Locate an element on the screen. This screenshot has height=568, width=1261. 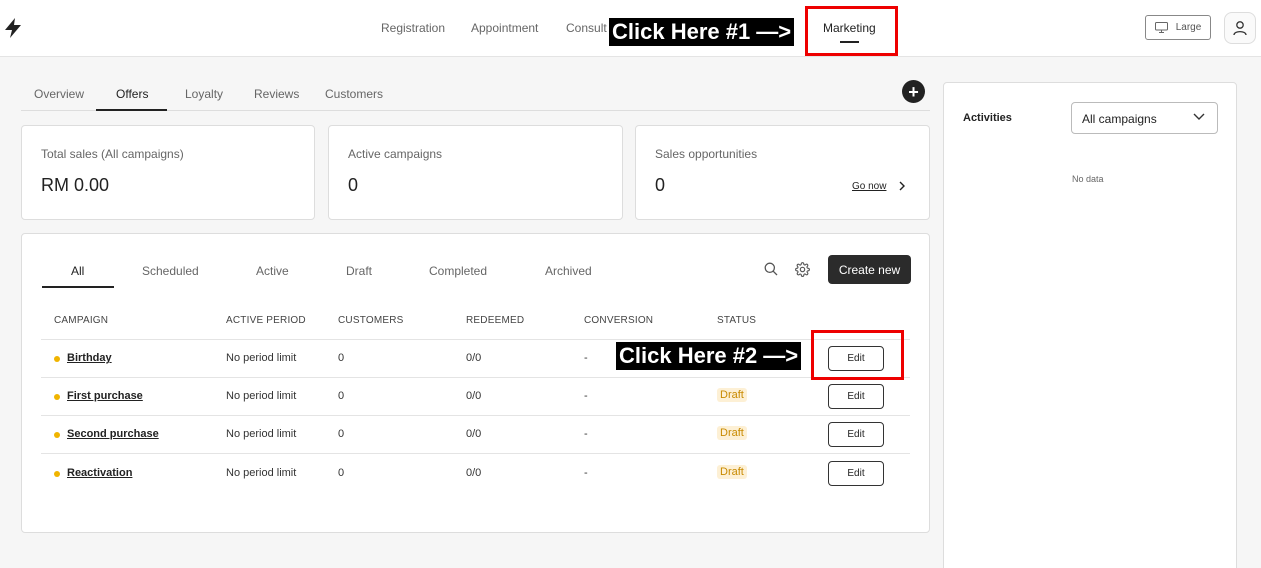
tab-offers: Offers is located at coordinates (132, 94).